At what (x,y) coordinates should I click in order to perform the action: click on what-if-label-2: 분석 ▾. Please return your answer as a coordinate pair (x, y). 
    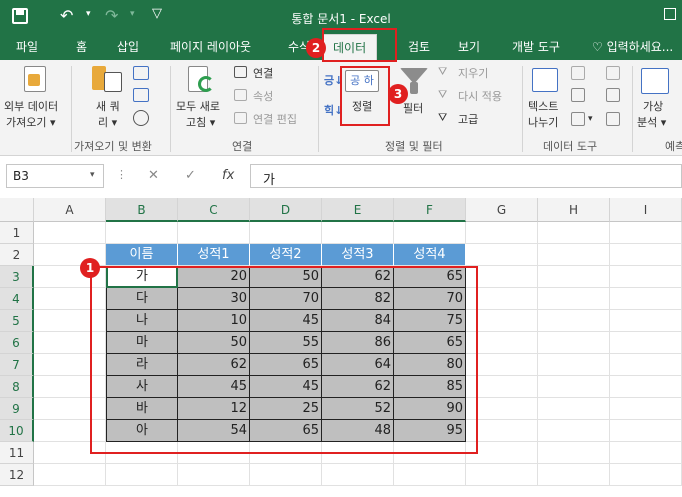
    Looking at the image, I should click on (651, 122).